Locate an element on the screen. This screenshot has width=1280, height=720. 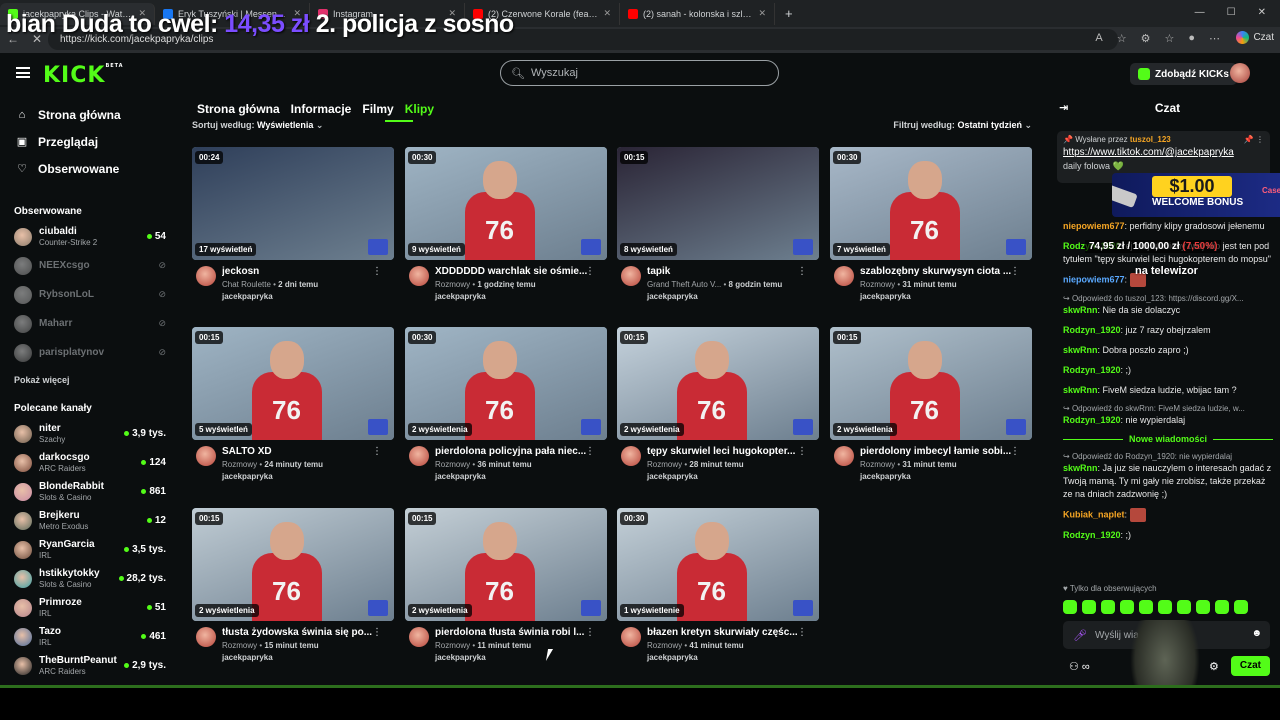
clip-thumbnail: 76 00:30 1 wyświetlenie is located at coordinates (718, 564).